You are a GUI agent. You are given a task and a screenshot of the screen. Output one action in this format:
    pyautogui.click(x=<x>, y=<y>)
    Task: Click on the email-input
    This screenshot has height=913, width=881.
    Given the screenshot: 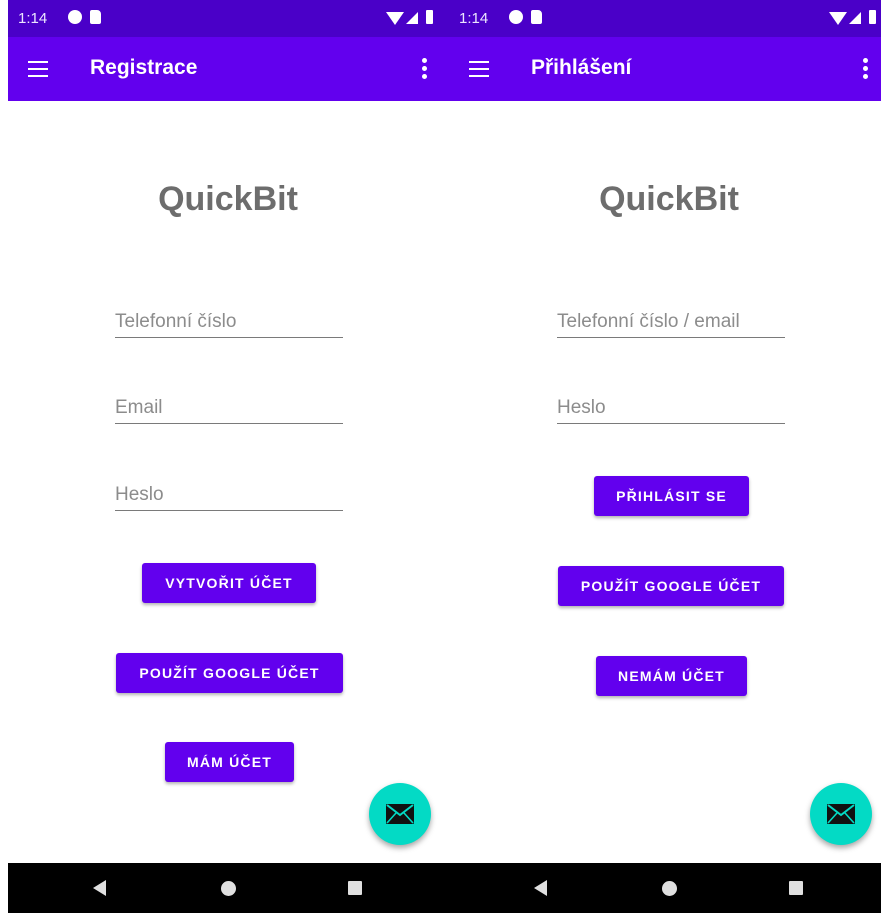 What is the action you would take?
    pyautogui.click(x=229, y=408)
    